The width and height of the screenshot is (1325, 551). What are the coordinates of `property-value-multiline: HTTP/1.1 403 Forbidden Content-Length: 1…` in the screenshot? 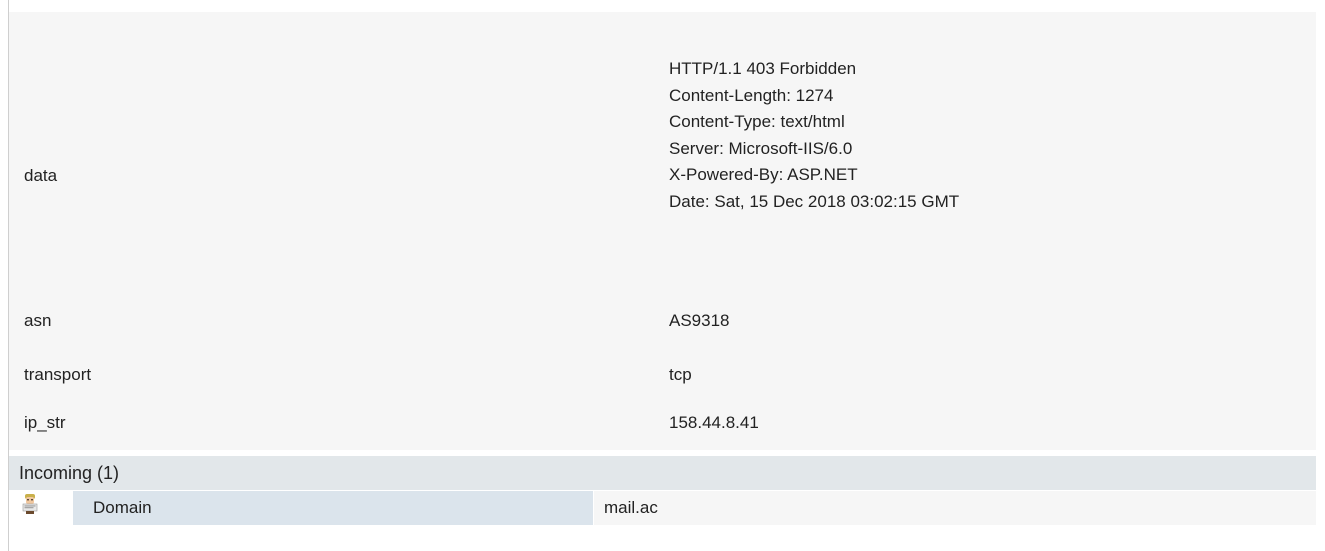 It's located at (814, 136).